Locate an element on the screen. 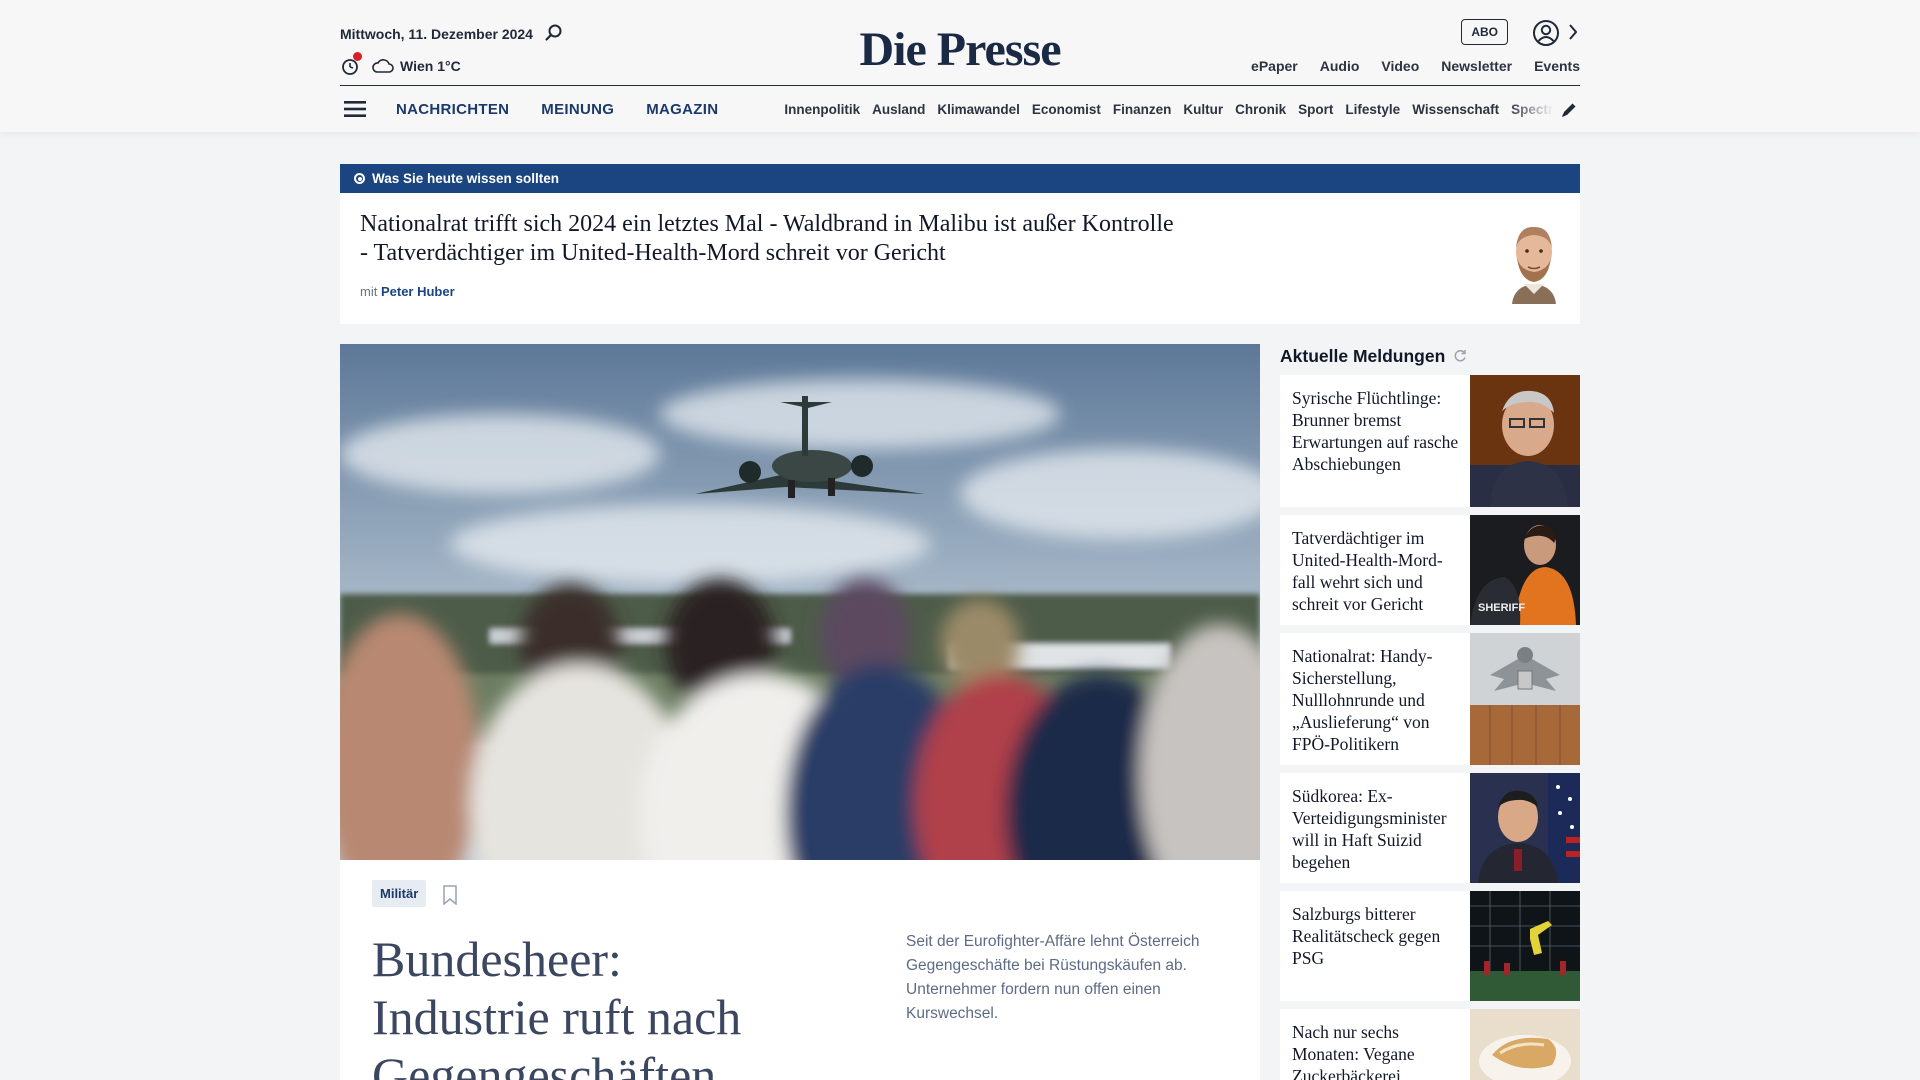 The image size is (1920, 1080). bullet-icon is located at coordinates (359, 178).